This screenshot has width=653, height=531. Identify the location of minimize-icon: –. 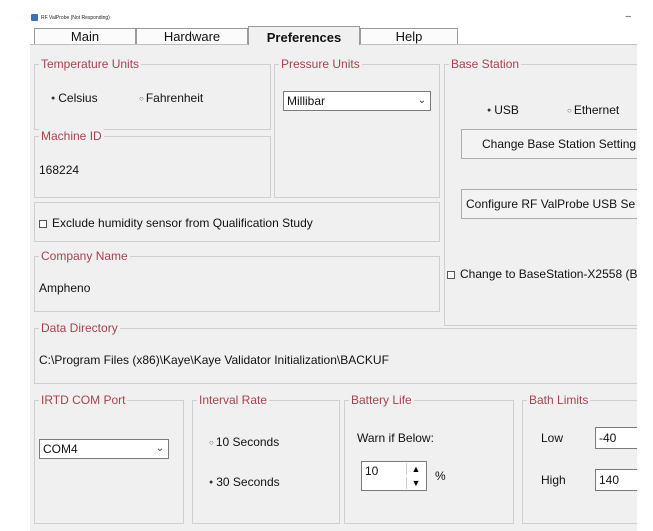
(628, 16).